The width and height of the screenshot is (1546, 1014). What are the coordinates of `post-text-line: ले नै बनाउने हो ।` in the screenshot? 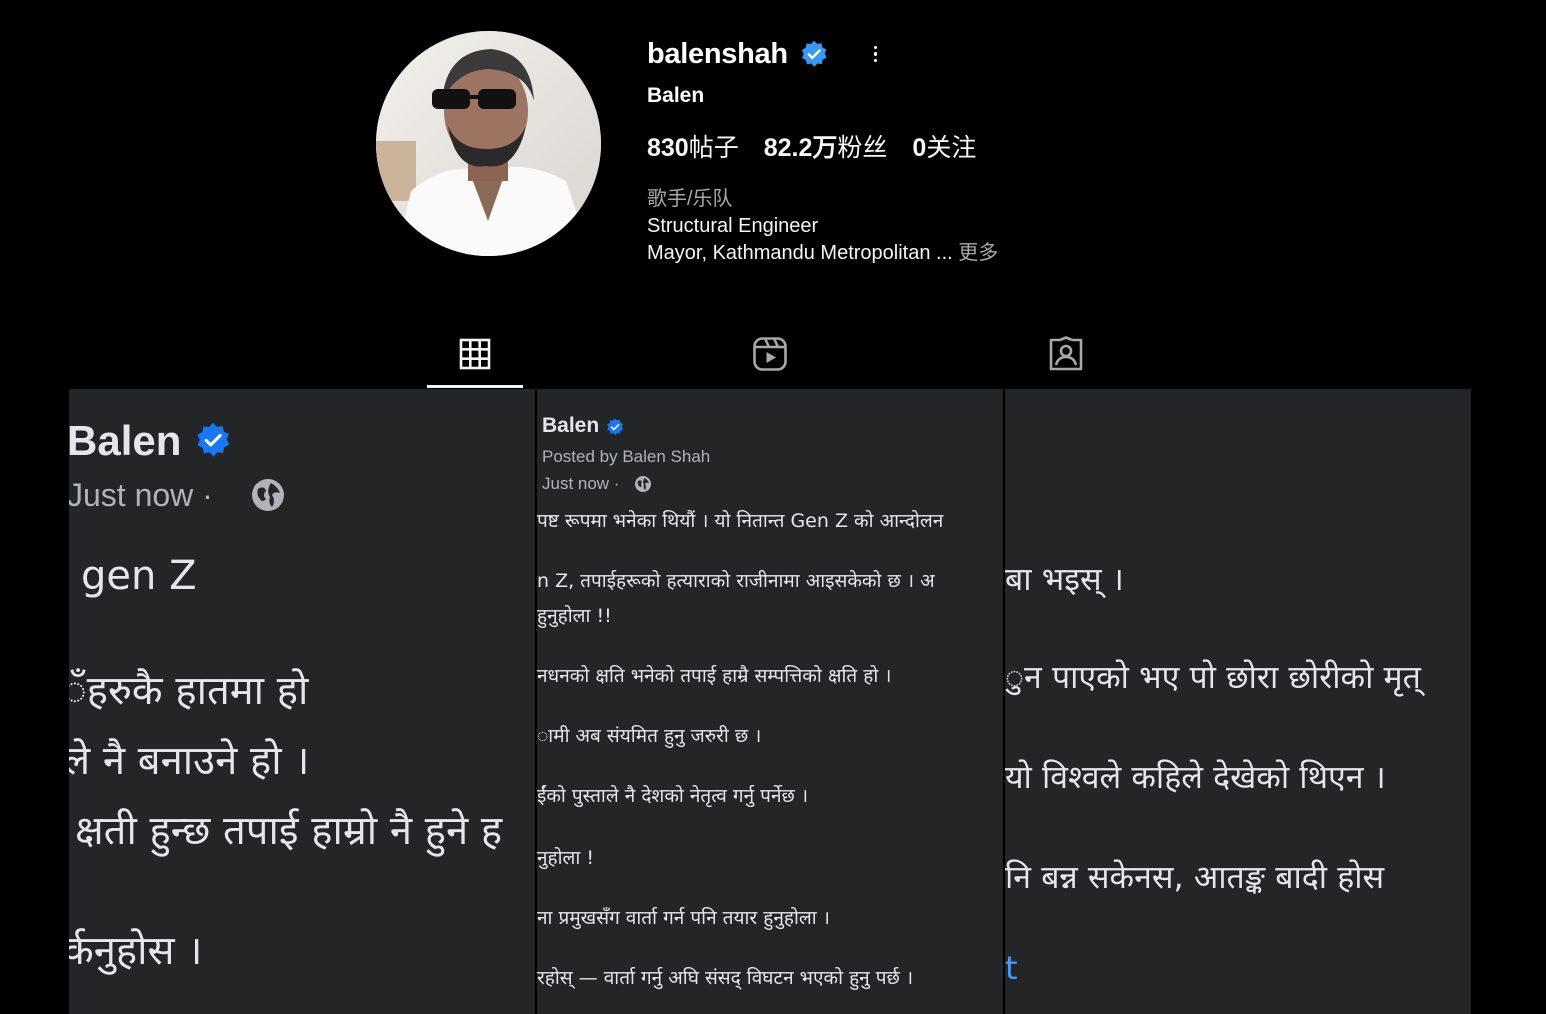 It's located at (189, 761).